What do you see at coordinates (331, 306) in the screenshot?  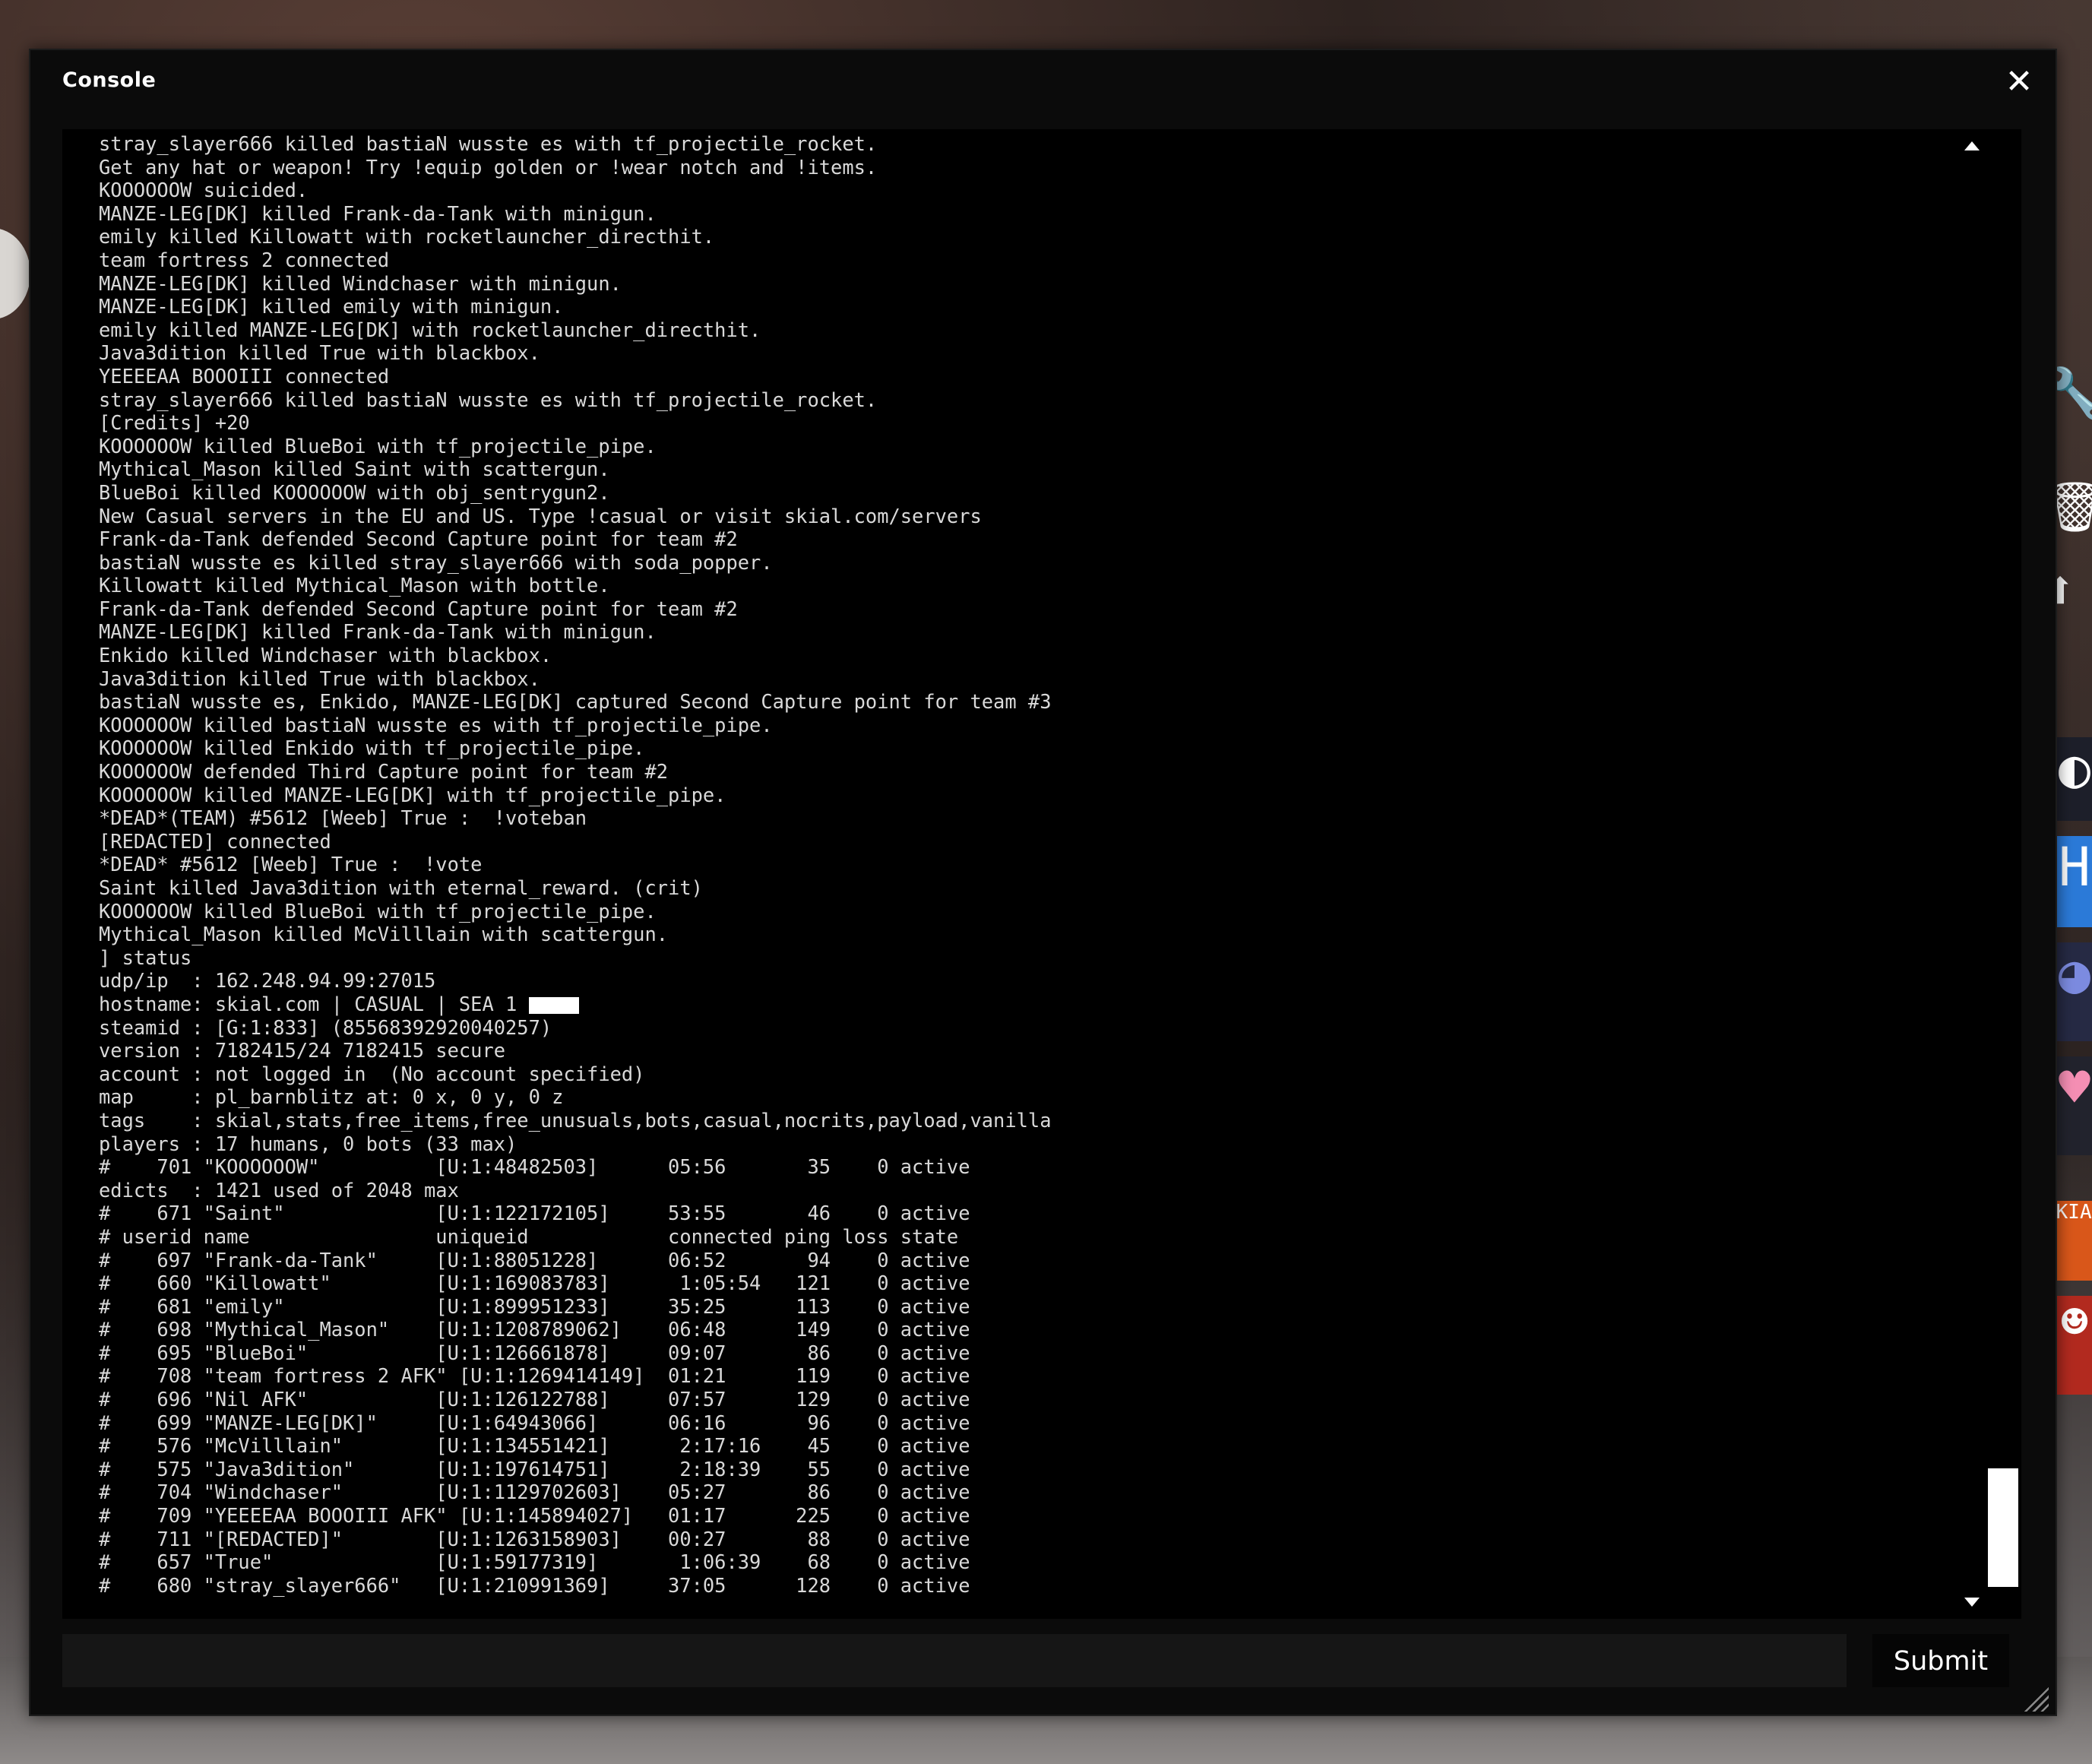 I see `log-line: MANZE-LEG[DK] killed emily with minigun.` at bounding box center [331, 306].